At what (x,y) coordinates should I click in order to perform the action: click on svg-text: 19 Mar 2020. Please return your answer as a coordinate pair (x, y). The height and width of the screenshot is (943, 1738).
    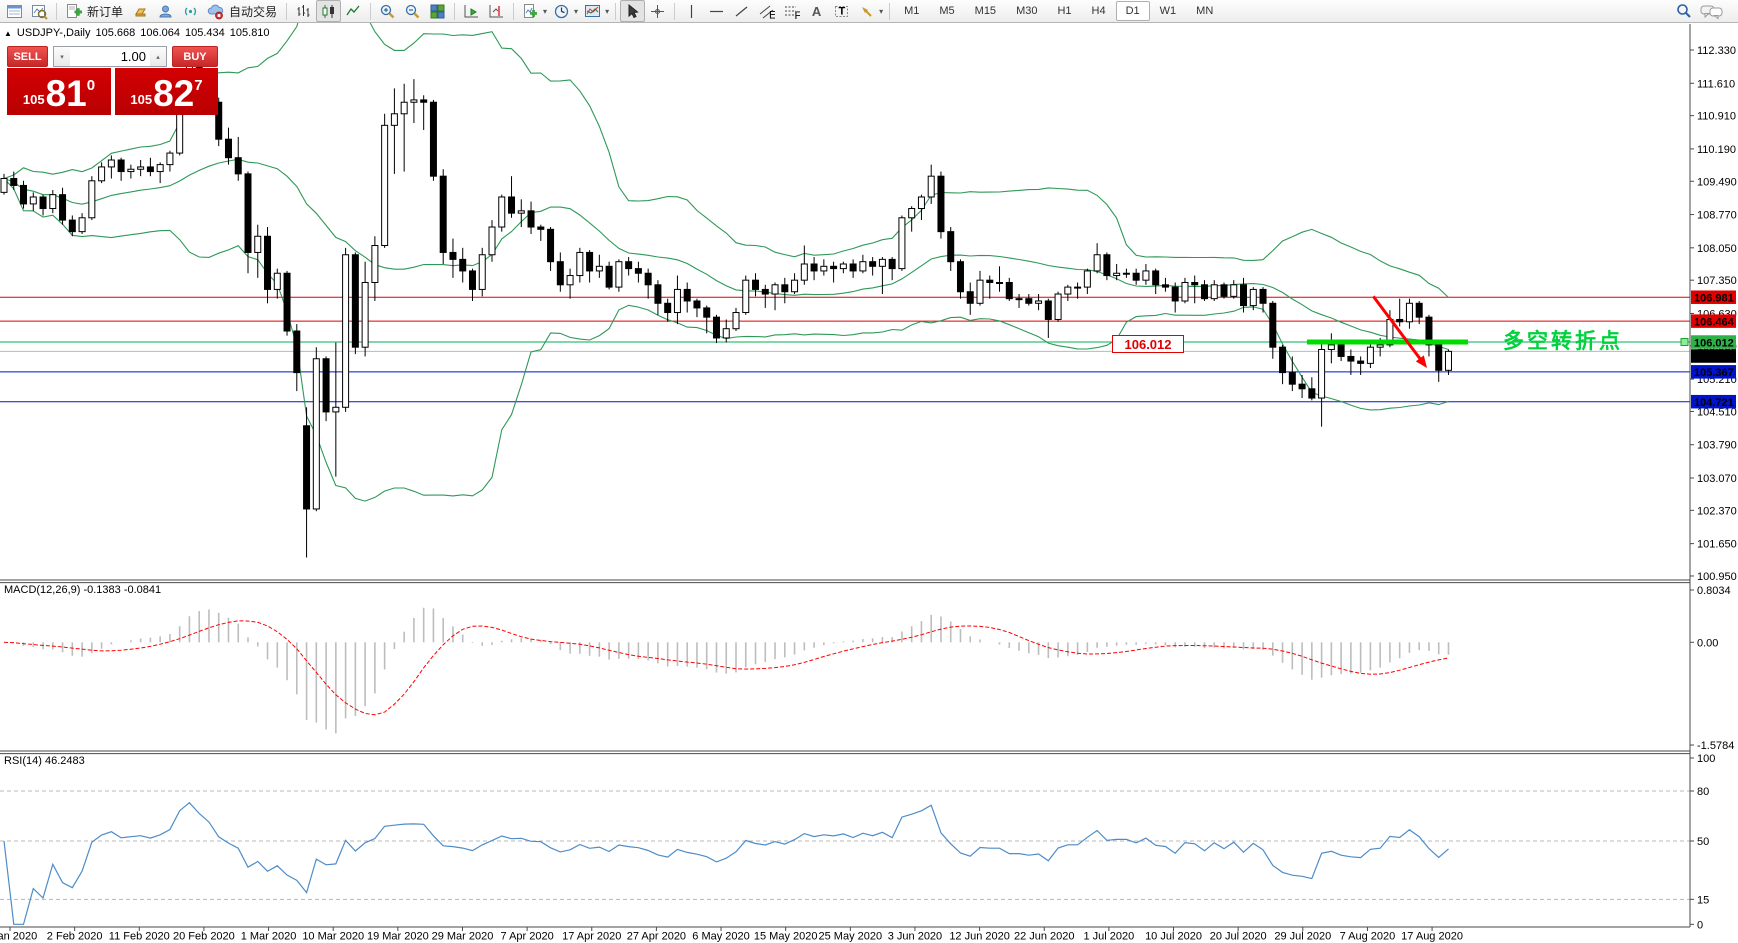
    Looking at the image, I should click on (398, 937).